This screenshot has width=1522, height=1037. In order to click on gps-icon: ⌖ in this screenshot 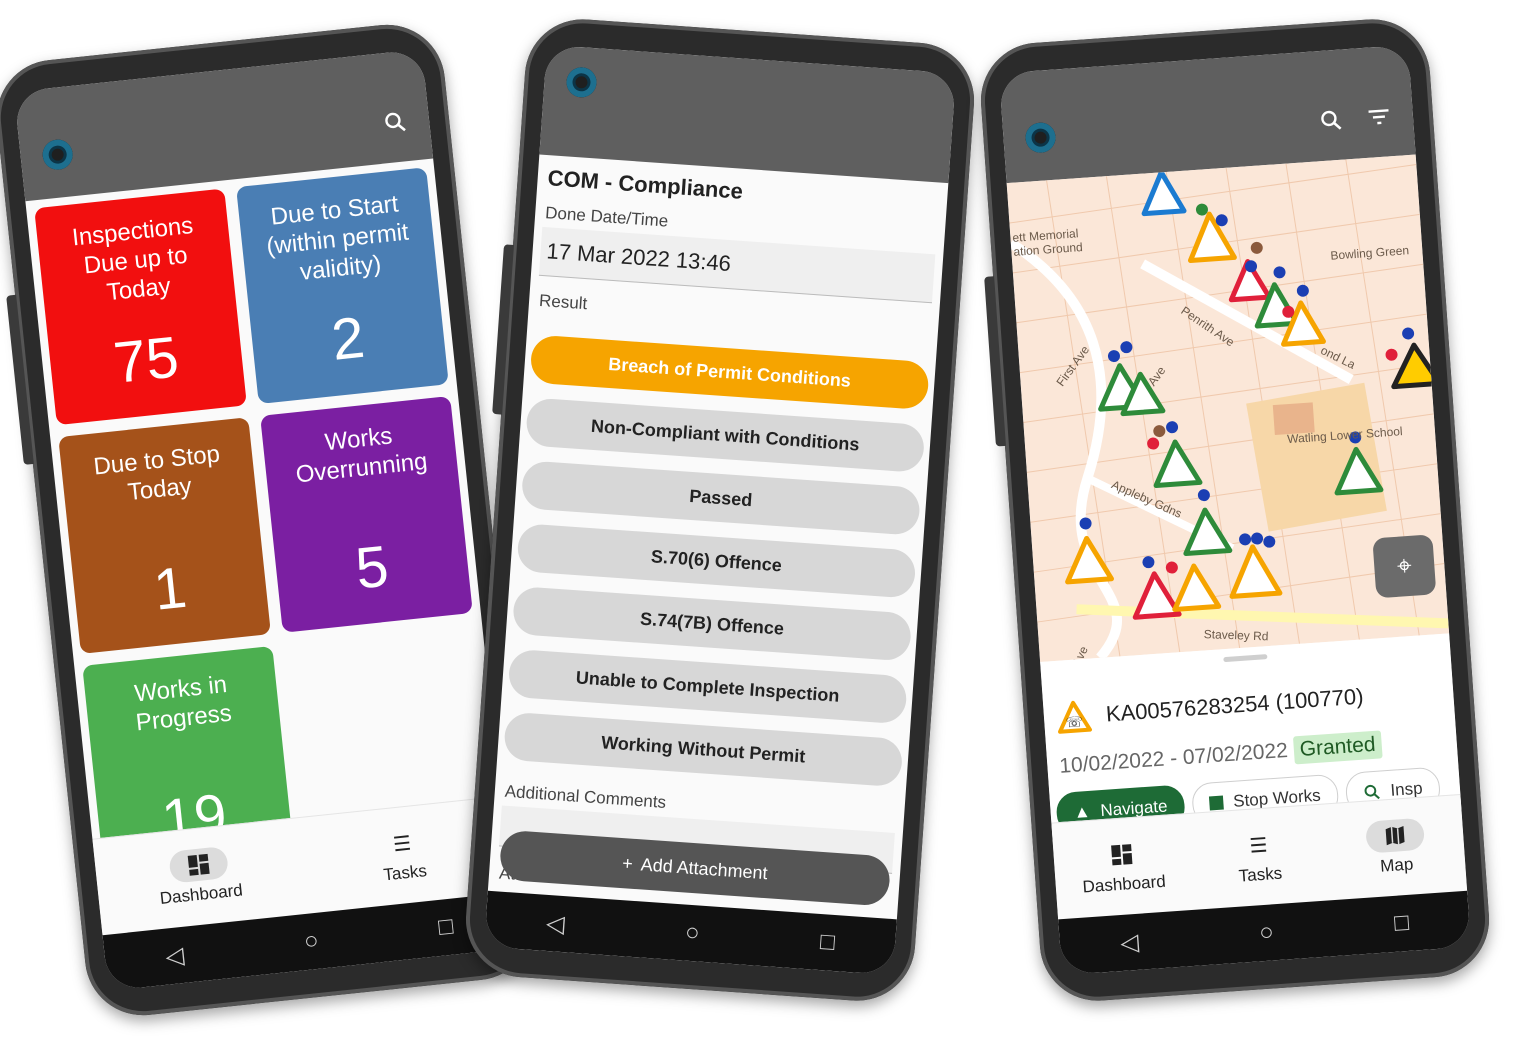, I will do `click(1404, 565)`.